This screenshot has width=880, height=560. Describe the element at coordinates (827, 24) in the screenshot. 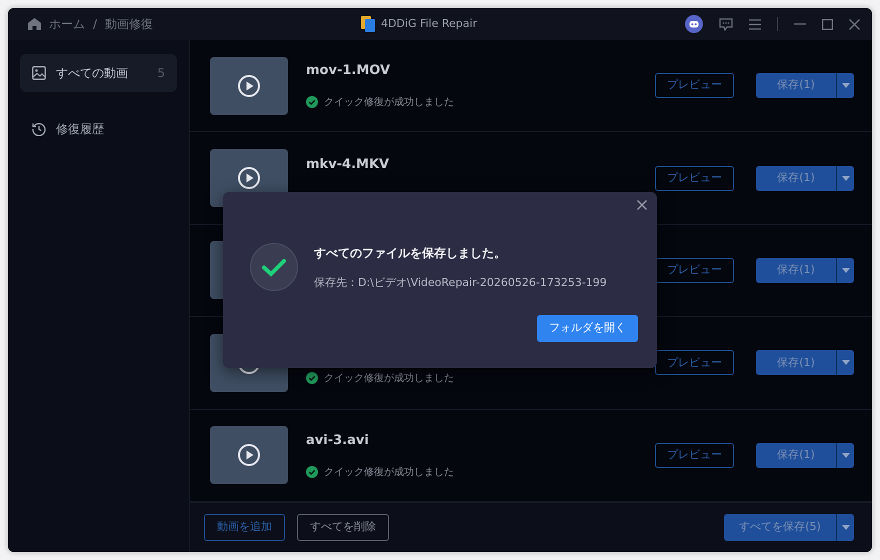

I see `maximize-icon` at that location.